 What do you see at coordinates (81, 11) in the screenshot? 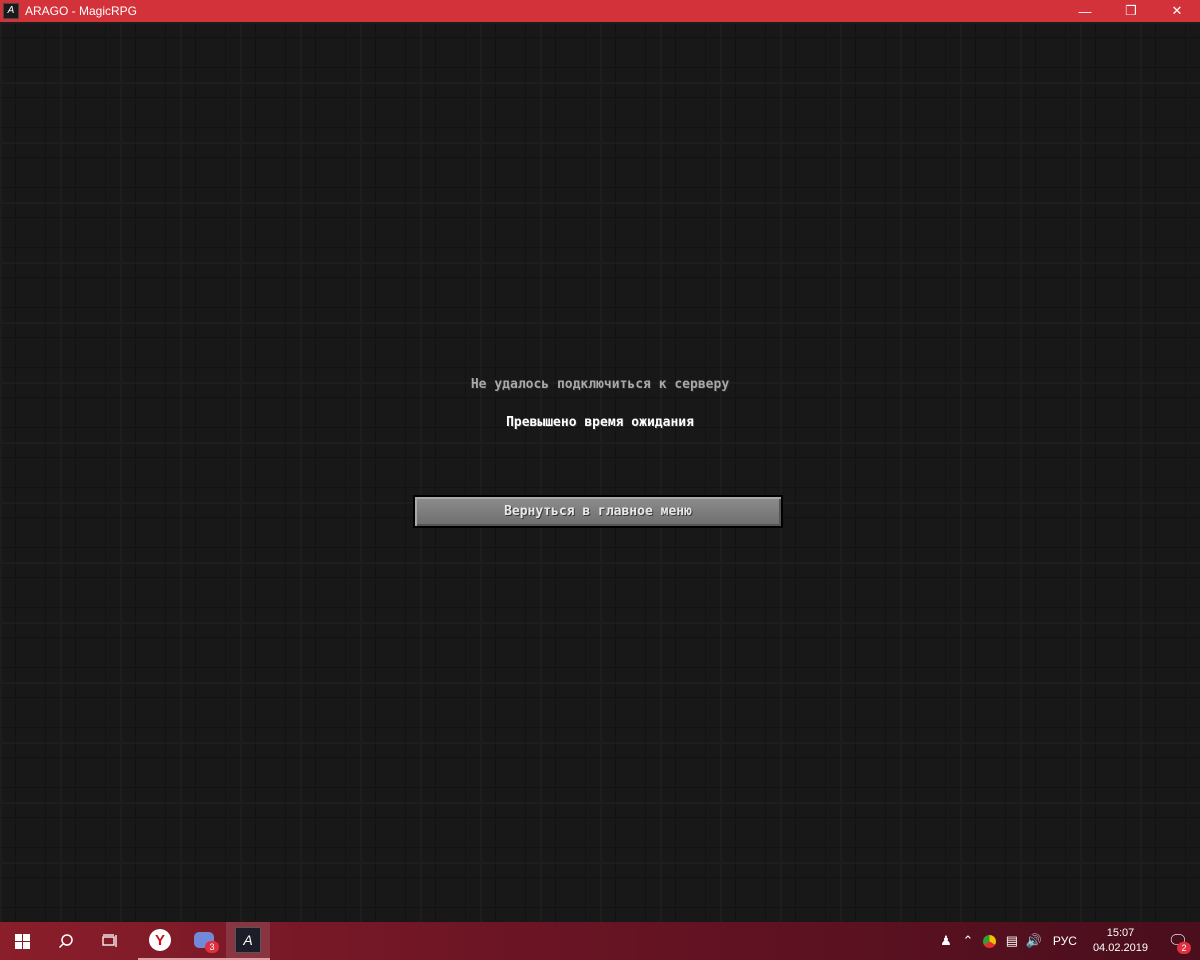
I see `window-title: ARAGO - MagicRPG` at bounding box center [81, 11].